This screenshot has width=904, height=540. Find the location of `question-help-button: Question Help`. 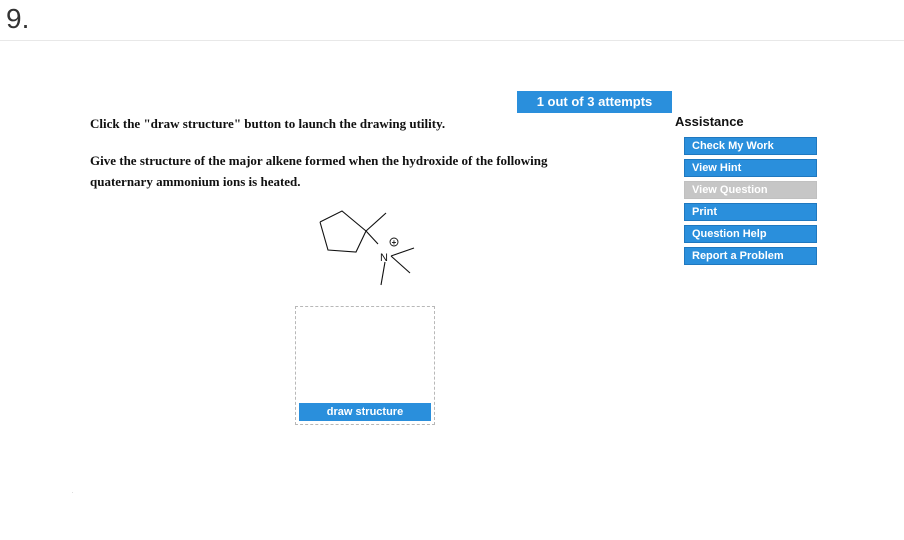

question-help-button: Question Help is located at coordinates (750, 234).